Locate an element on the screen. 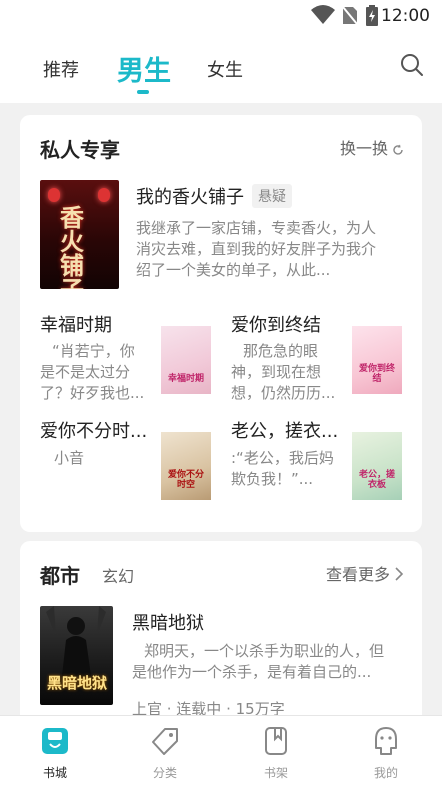  nav-bookstore: 书城 is located at coordinates (55, 753).